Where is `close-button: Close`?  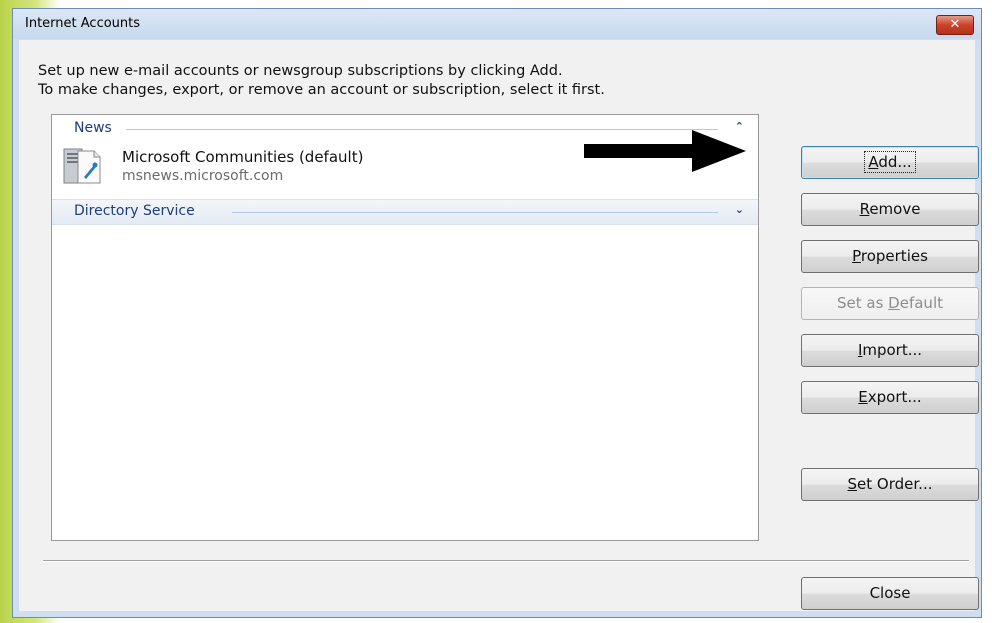 close-button: Close is located at coordinates (890, 593).